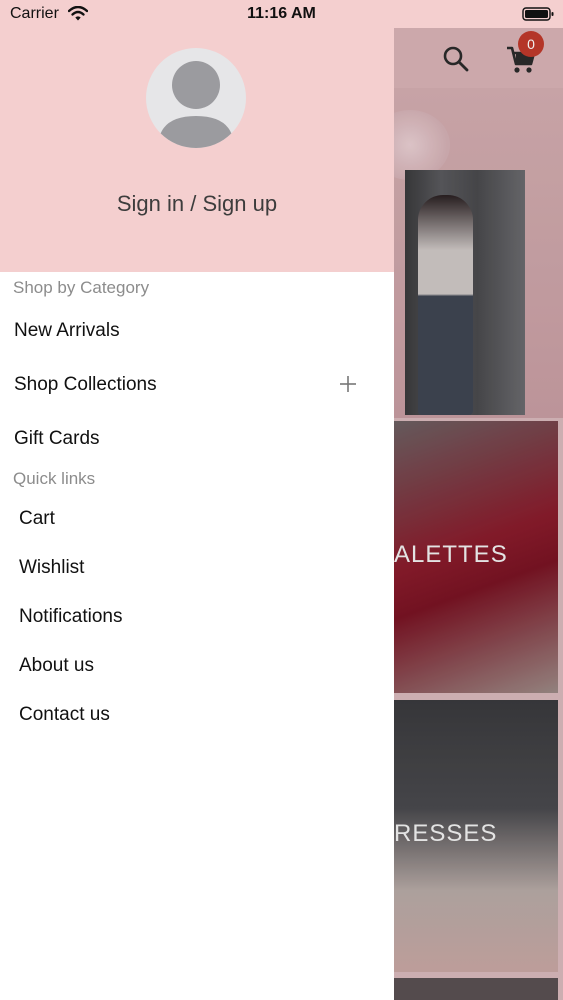  I want to click on menu-item-label: Contact us, so click(64, 714).